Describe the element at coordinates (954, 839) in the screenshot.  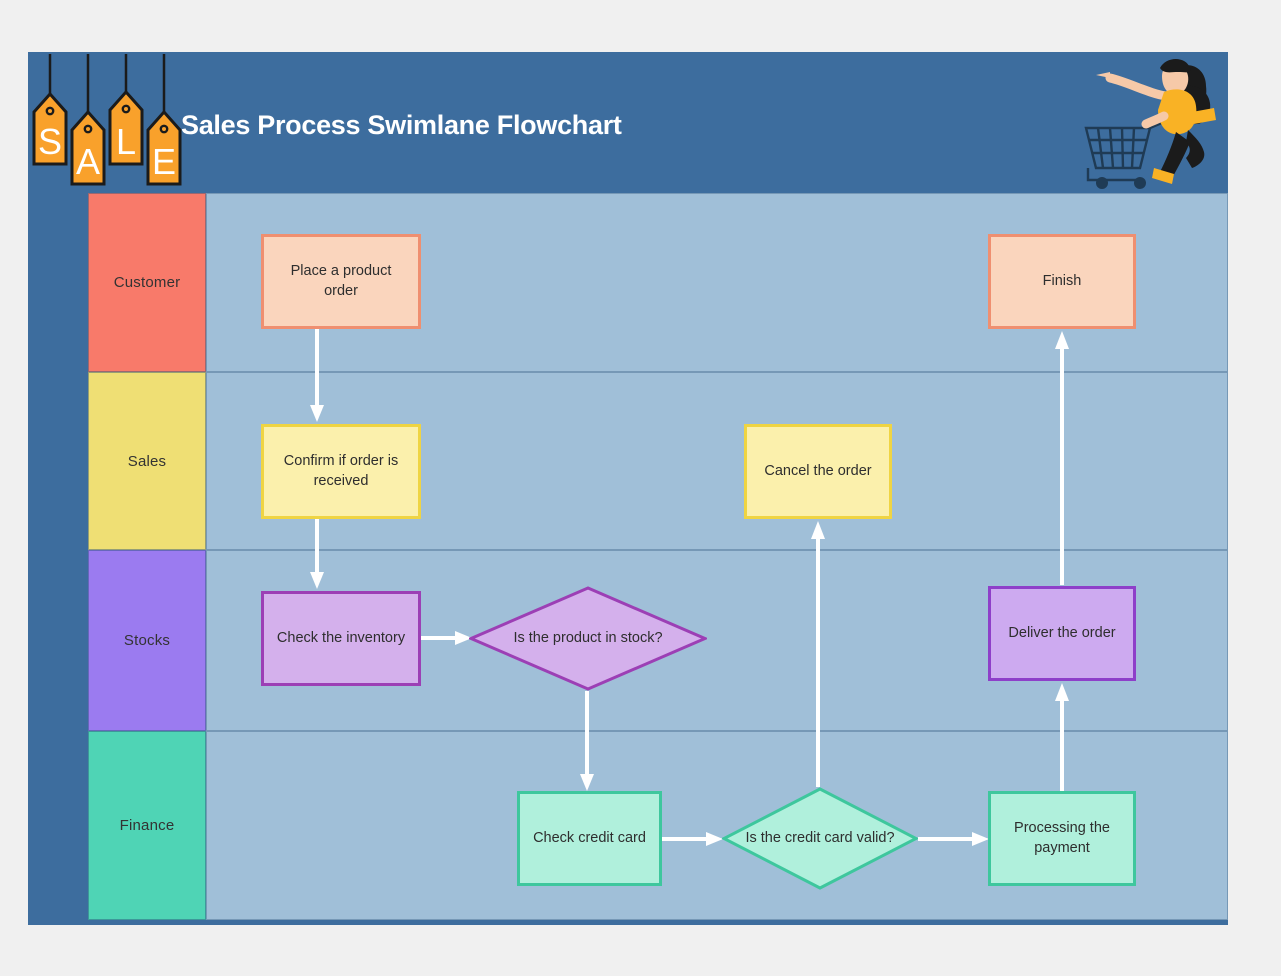
I see `connector-card-valid-to-processing-payment` at that location.